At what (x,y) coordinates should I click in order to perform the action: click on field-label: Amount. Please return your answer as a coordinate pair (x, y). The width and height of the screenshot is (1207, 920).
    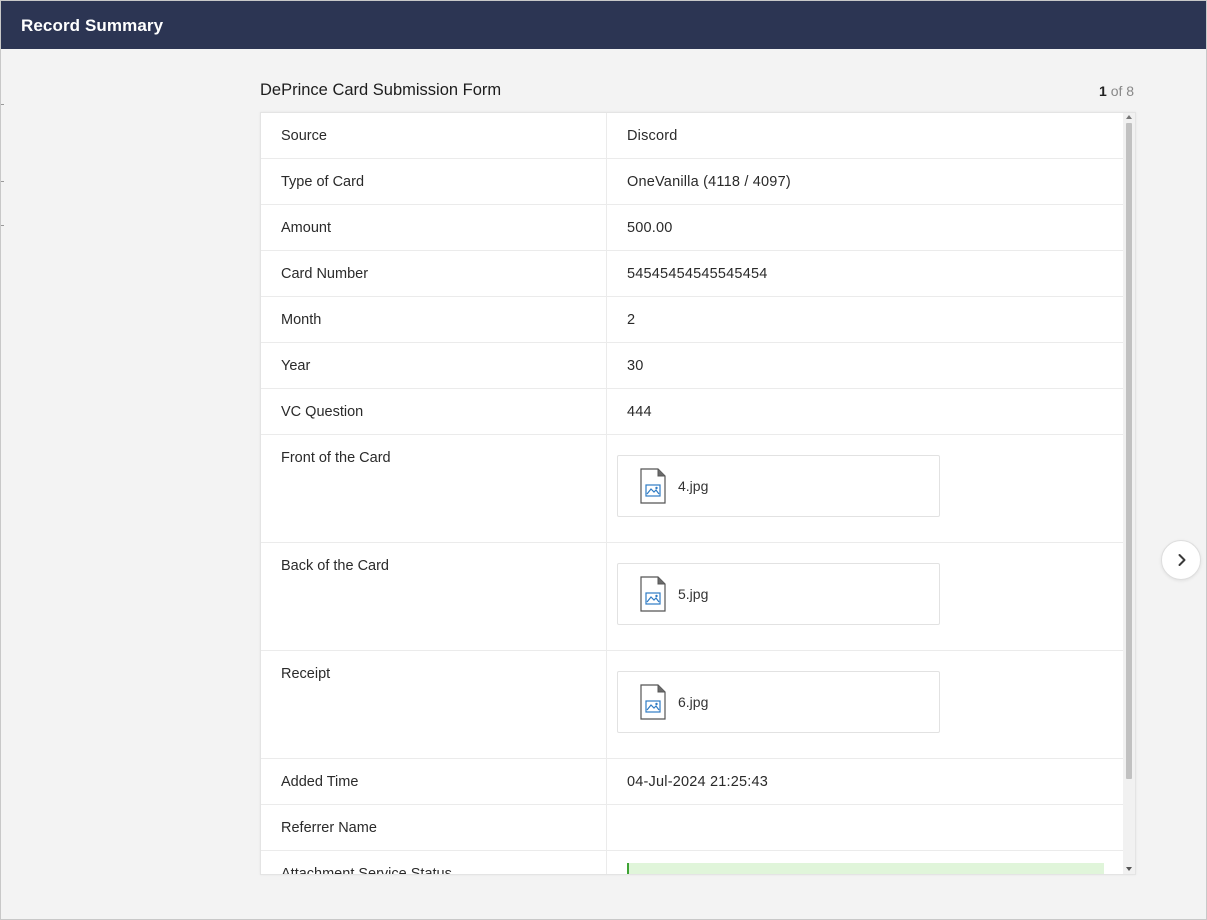
    Looking at the image, I should click on (306, 228).